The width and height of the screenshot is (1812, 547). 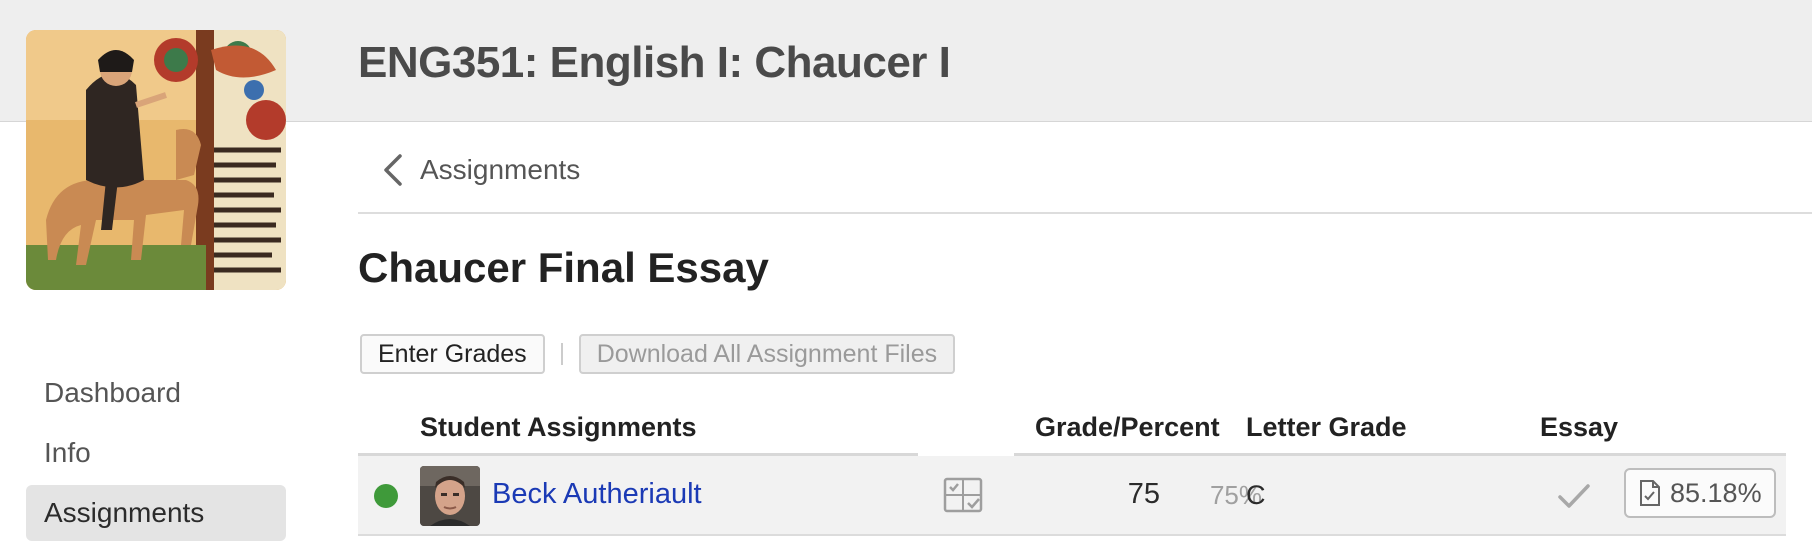 What do you see at coordinates (1579, 427) in the screenshot?
I see `column-header-essay: Essay` at bounding box center [1579, 427].